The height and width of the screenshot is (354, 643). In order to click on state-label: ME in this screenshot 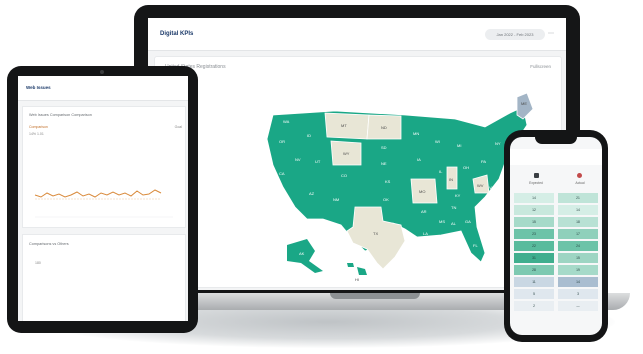, I will do `click(524, 103)`.